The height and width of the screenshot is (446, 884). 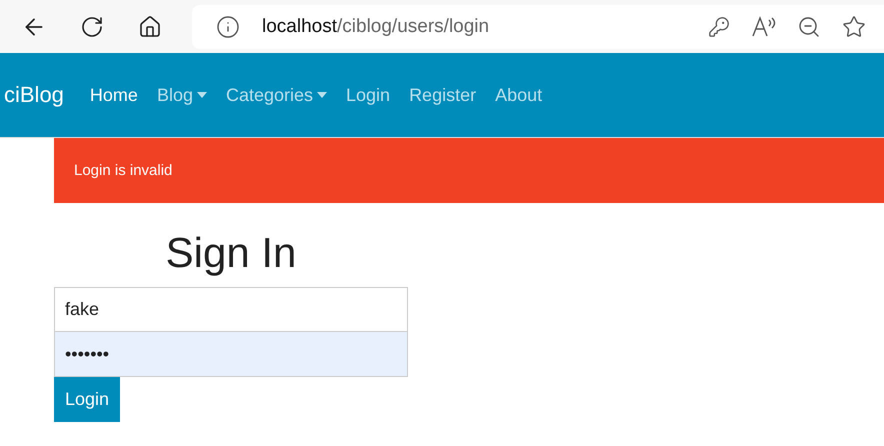 What do you see at coordinates (442, 95) in the screenshot?
I see `nav-link: Register` at bounding box center [442, 95].